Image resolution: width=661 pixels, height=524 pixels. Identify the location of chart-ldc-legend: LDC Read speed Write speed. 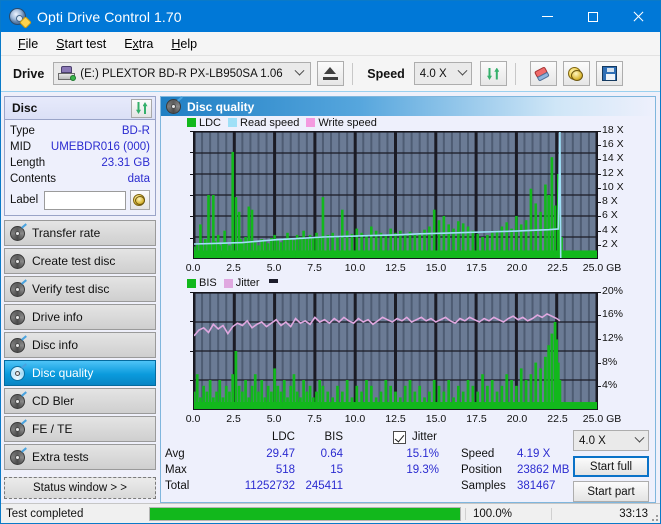
(408, 122).